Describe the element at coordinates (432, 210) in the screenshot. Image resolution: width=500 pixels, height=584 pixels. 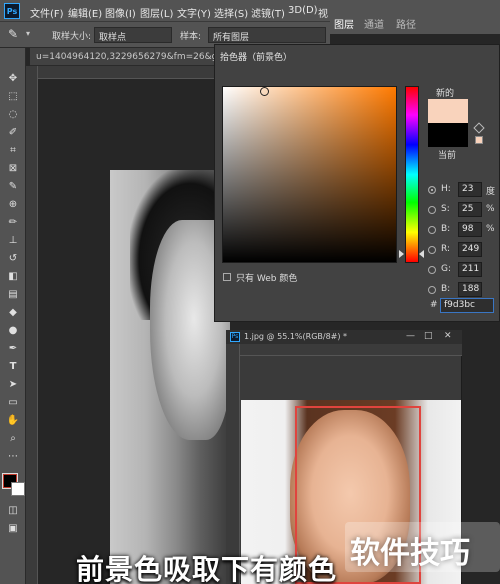
I see `radio-saturation` at that location.